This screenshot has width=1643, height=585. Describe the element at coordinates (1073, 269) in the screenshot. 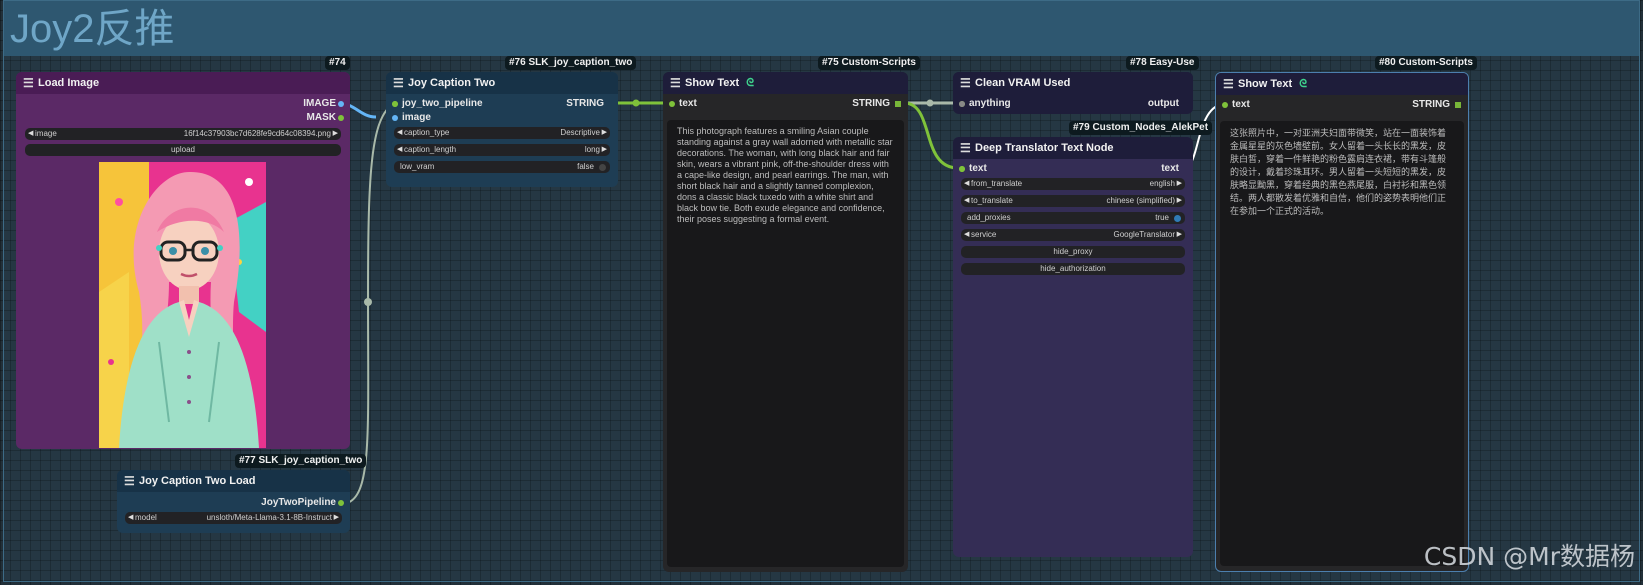

I see `hide-authorization-button: hide_authorization` at that location.